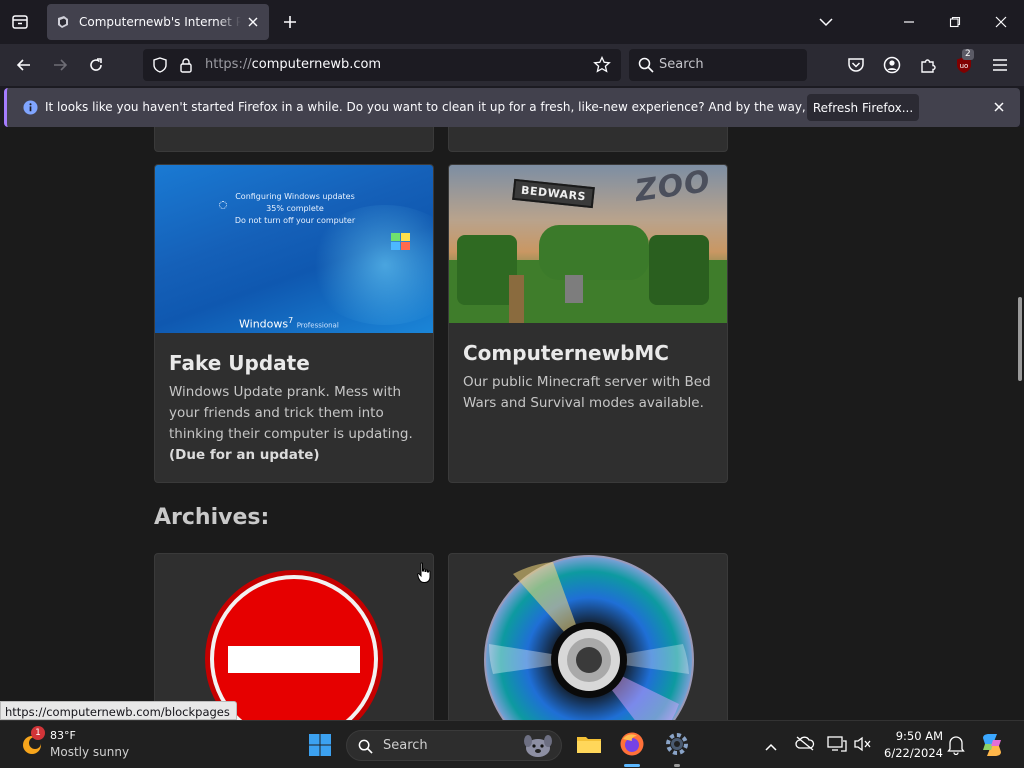 This screenshot has width=1024, height=768. I want to click on firefox-active-indicator, so click(632, 765).